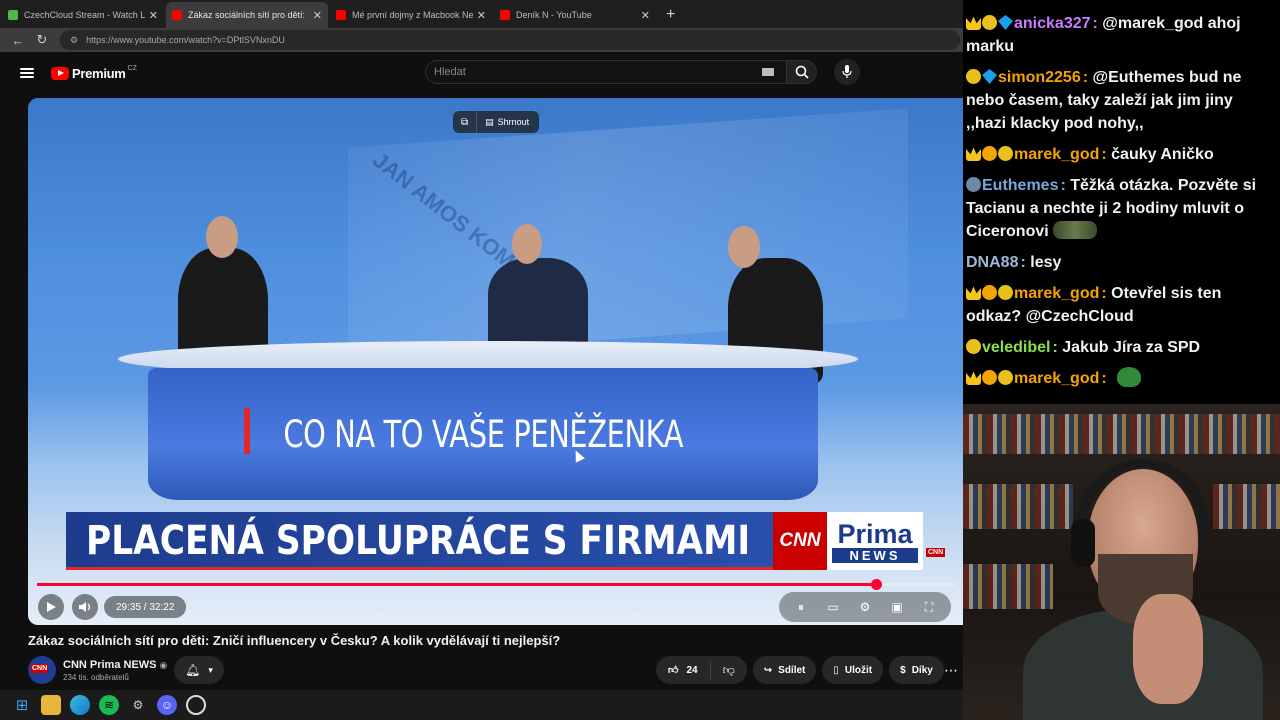 This screenshot has width=1280, height=720. Describe the element at coordinates (875, 541) in the screenshot. I see `prima-news-logo: Prima NEWS` at that location.